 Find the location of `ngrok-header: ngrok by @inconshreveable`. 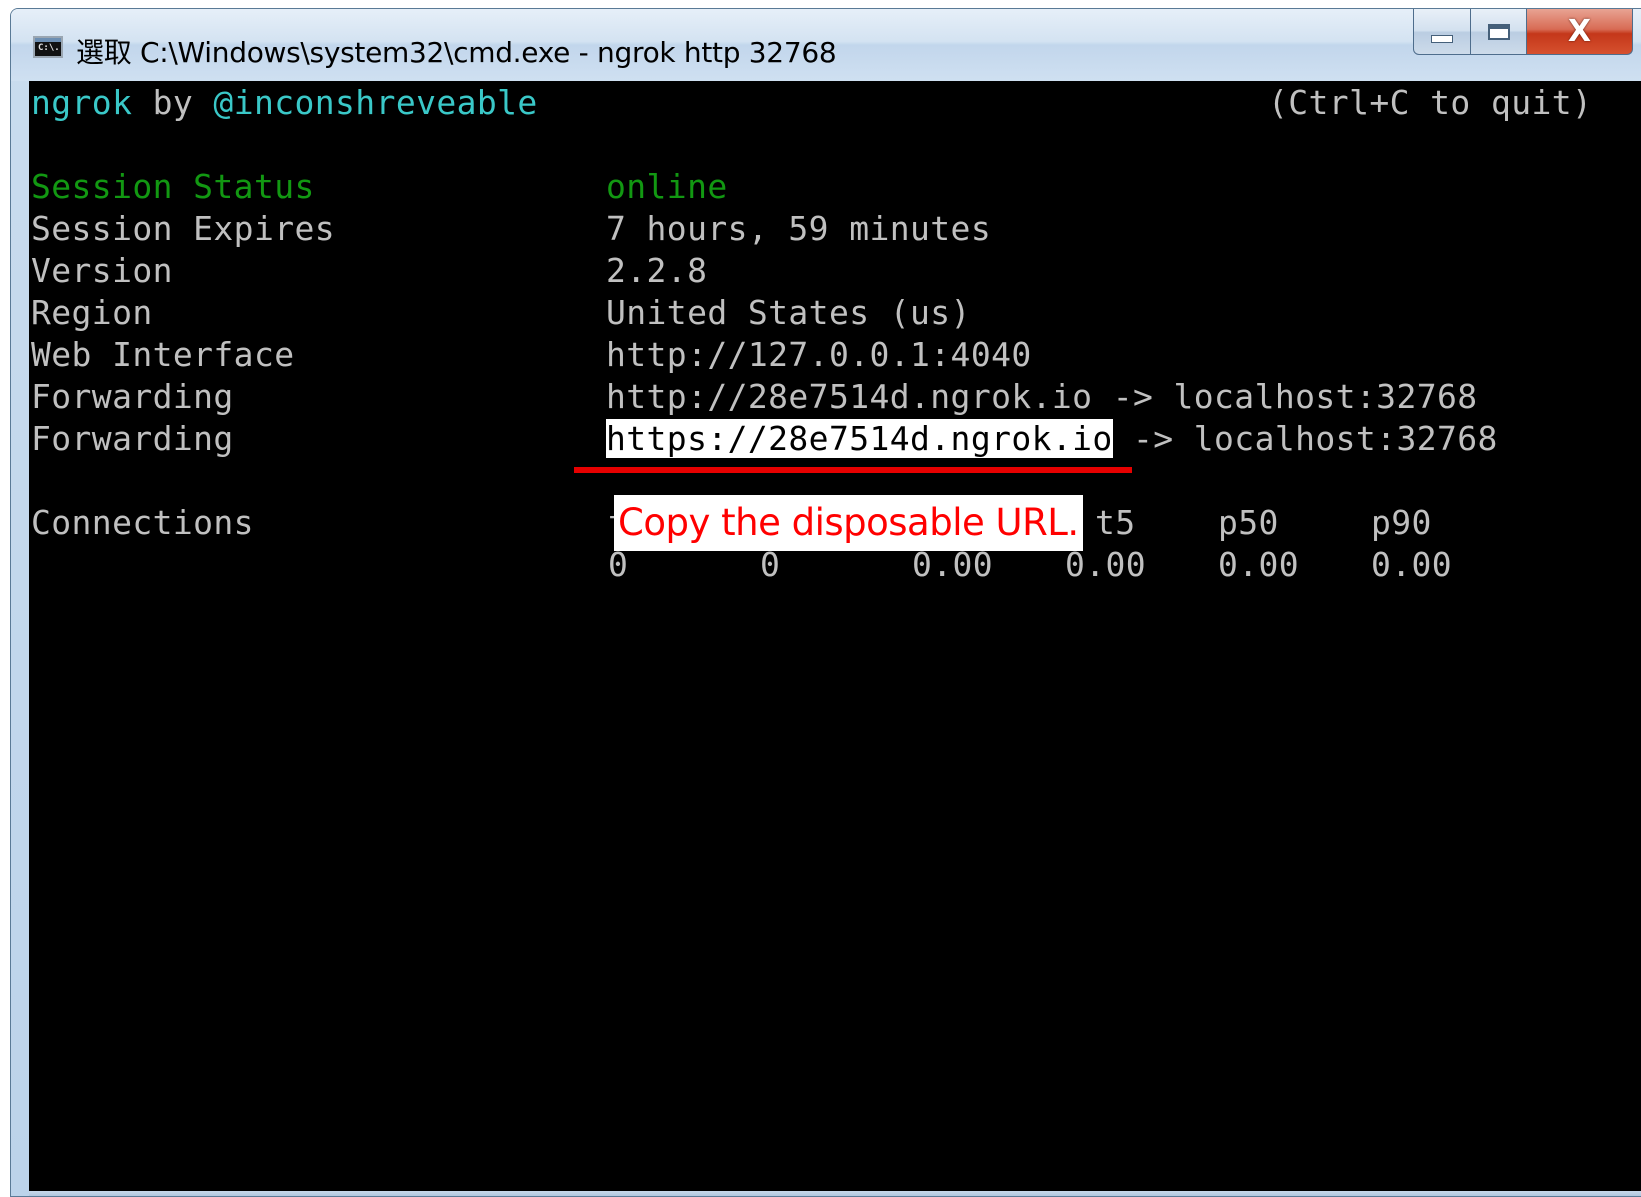

ngrok-header: ngrok by @inconshreveable is located at coordinates (284, 103).